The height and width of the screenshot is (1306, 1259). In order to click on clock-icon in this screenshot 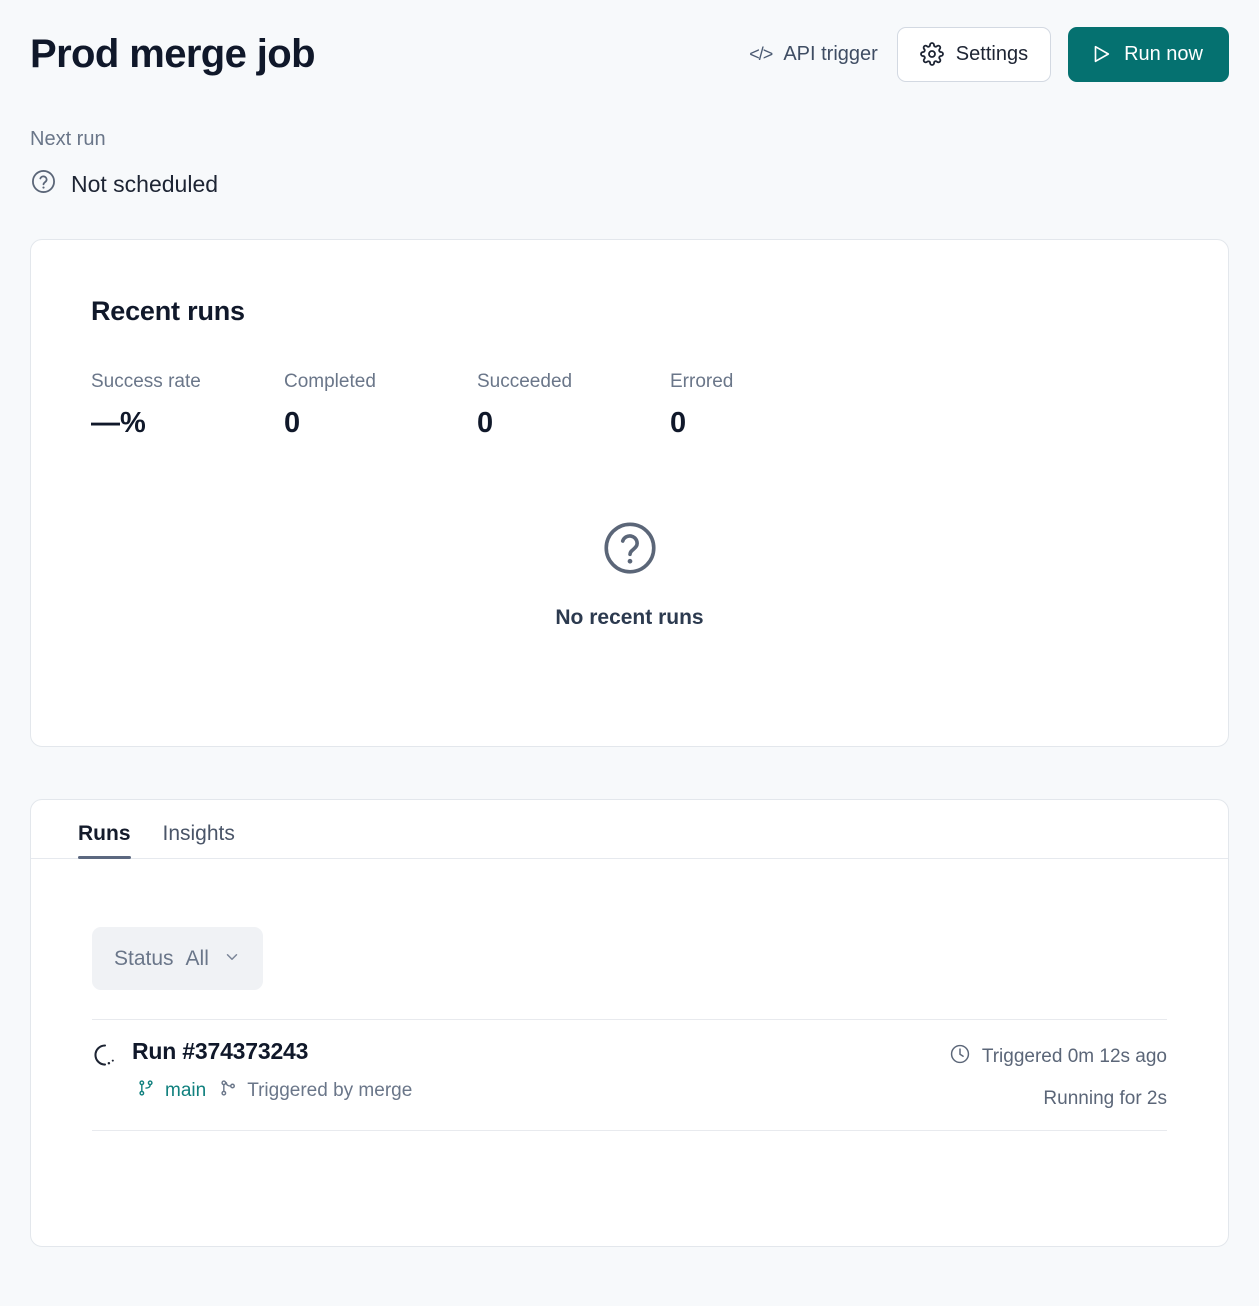, I will do `click(960, 1057)`.